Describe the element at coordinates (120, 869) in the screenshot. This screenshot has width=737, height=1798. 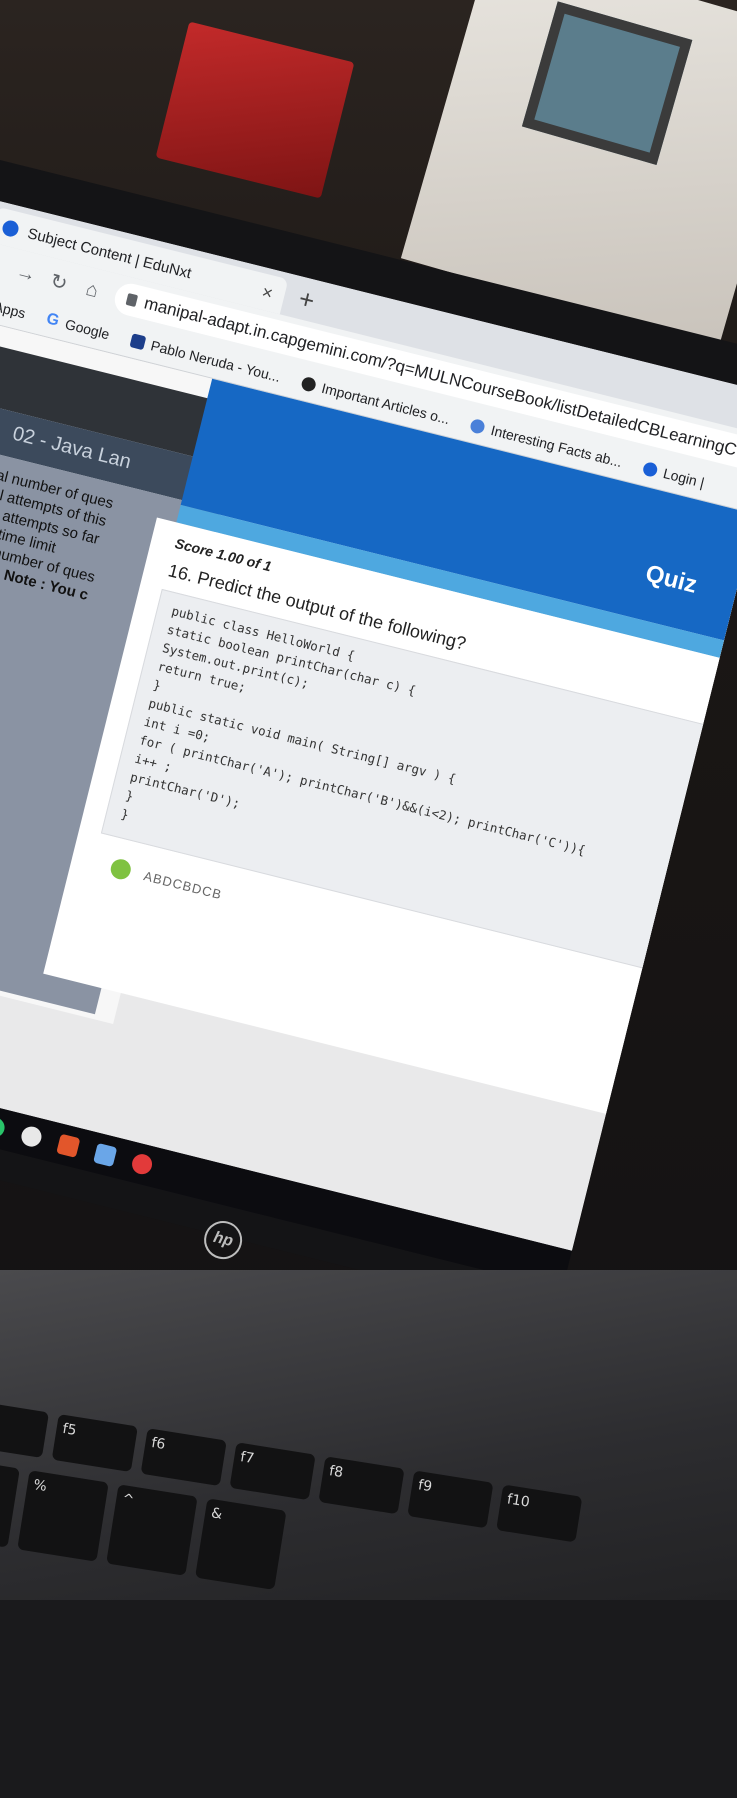
I see `correct-answer-icon` at that location.